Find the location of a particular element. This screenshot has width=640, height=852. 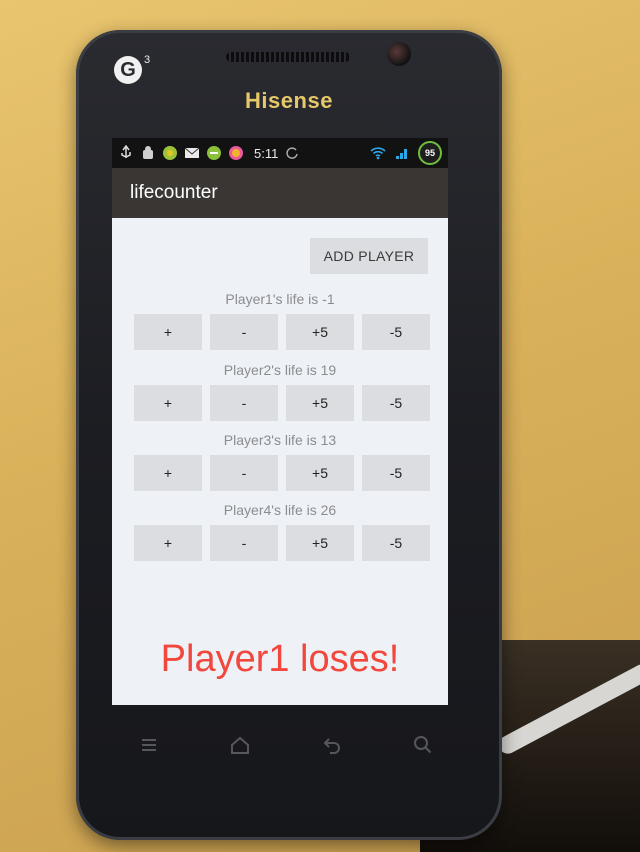

g3-logo: G is located at coordinates (128, 70).